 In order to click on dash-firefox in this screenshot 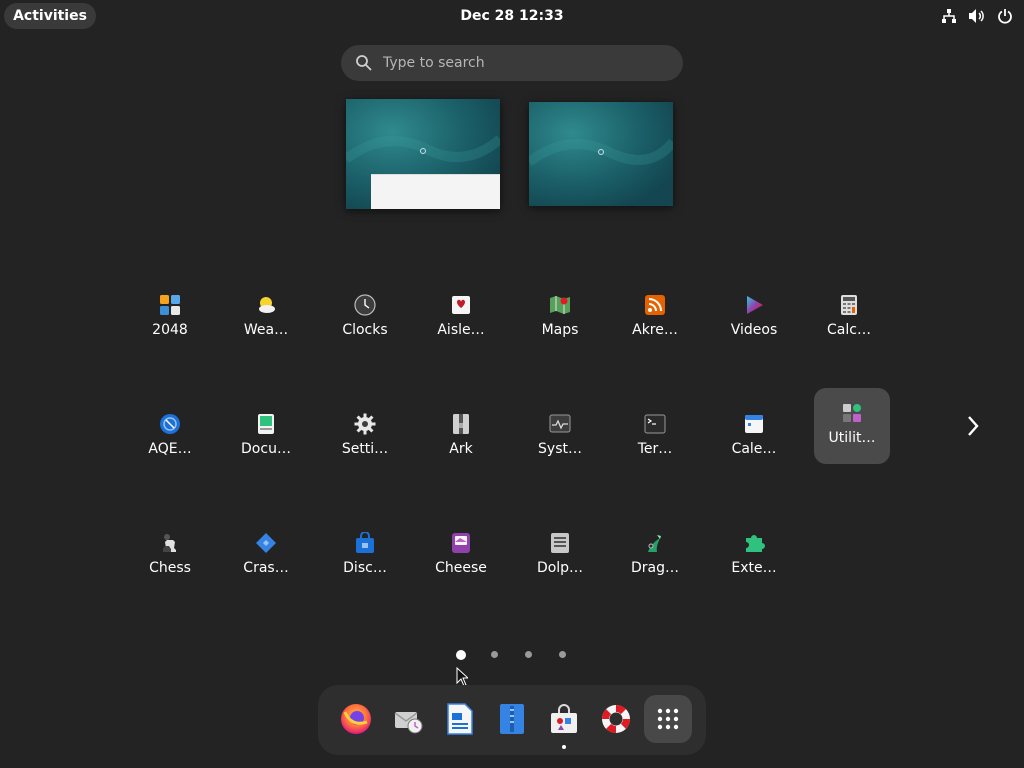, I will do `click(356, 719)`.